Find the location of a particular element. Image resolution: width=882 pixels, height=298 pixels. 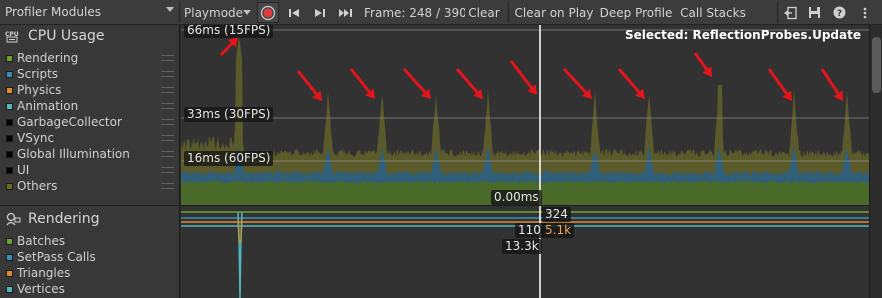

clear-on-play-toggle: Clear on Play is located at coordinates (554, 12).